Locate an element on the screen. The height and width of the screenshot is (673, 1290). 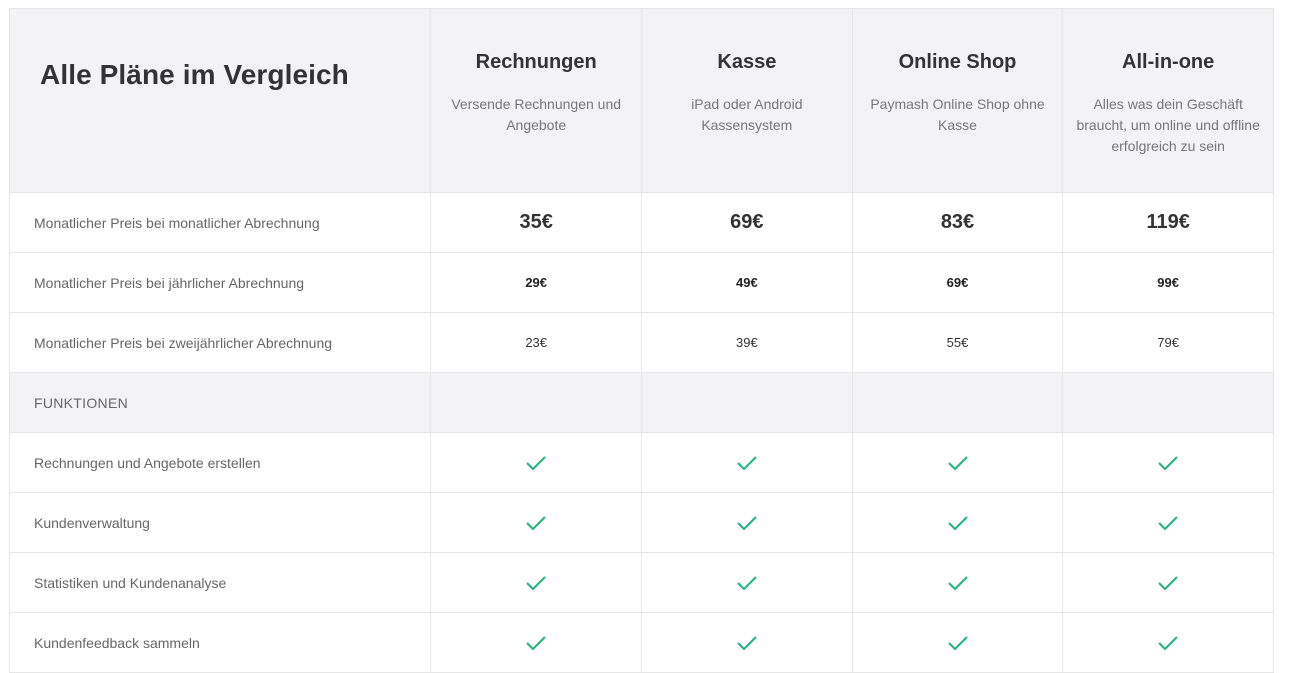
price-cell: 39€ is located at coordinates (747, 342).